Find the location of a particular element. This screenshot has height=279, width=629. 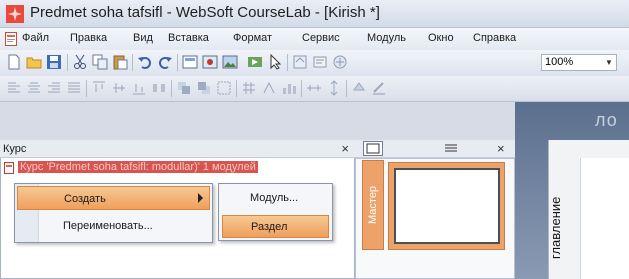

create-submenu: Модуль... Раздел is located at coordinates (275, 212).